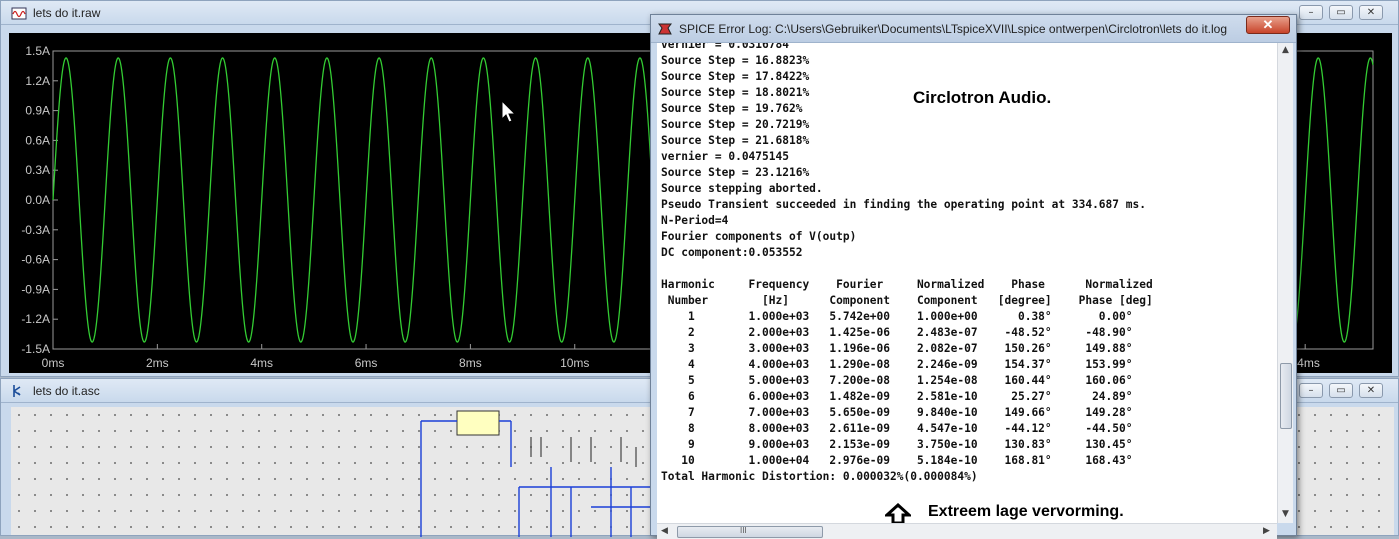  I want to click on y-tick-label: -0.6A, so click(35, 260).